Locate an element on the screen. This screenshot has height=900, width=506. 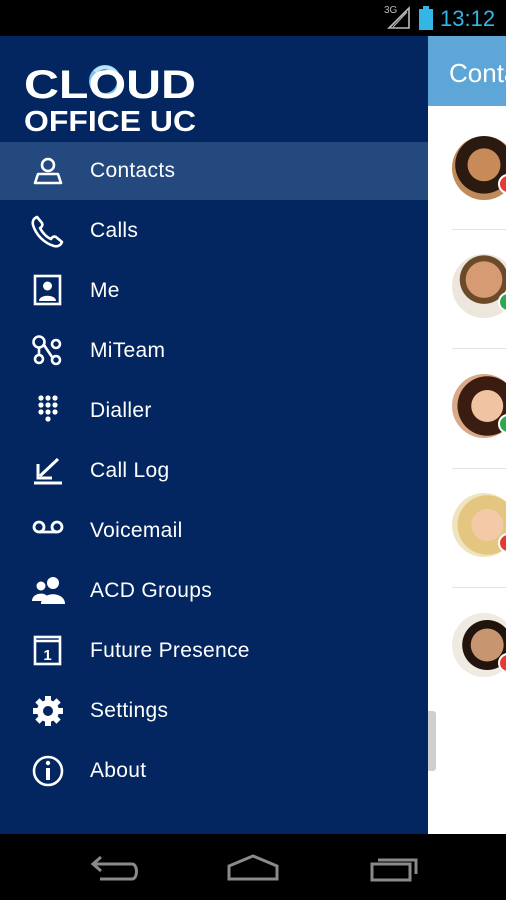
menu-item-future-presence: 1 Future Presence is located at coordinates (214, 651).